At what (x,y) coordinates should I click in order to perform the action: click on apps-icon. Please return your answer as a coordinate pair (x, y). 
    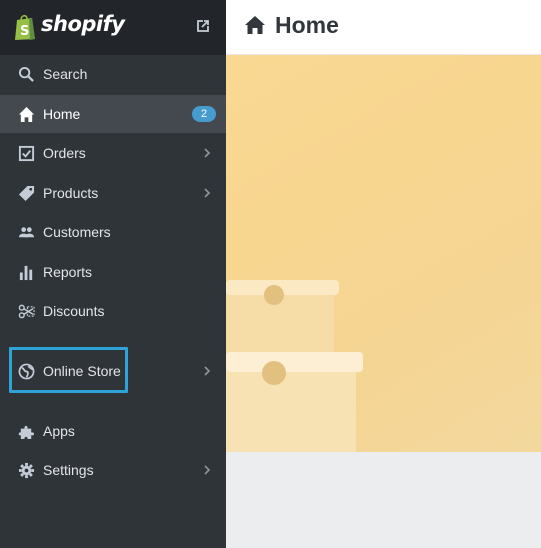
    Looking at the image, I should click on (26, 431).